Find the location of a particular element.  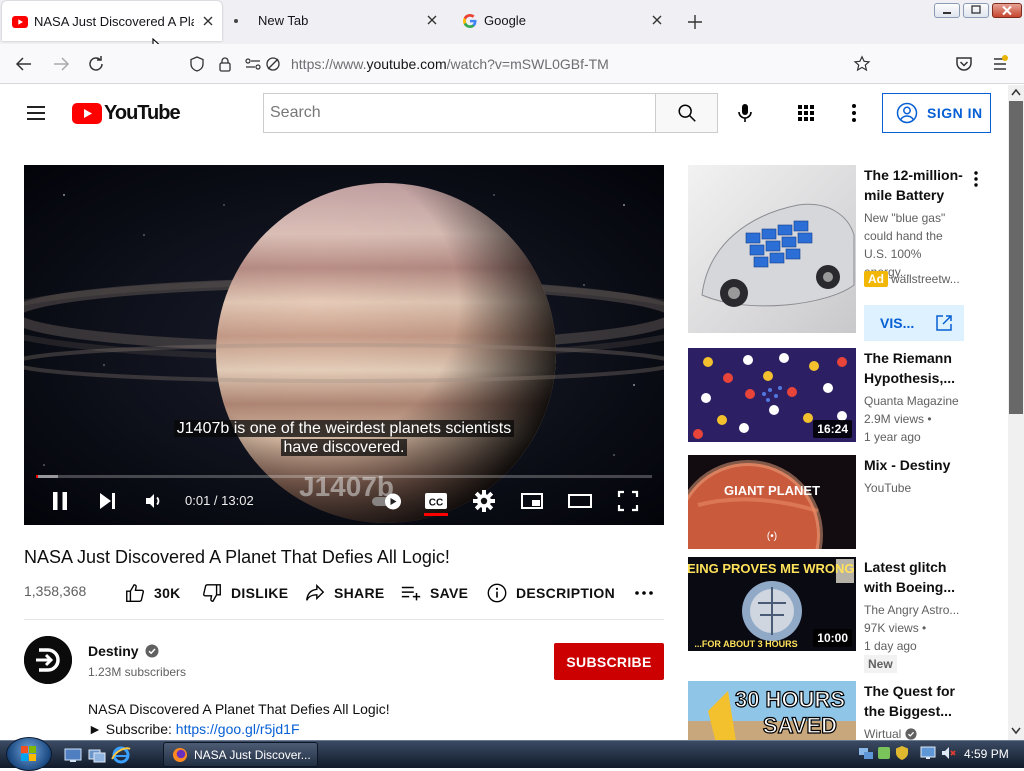

channel-avatar is located at coordinates (48, 660).